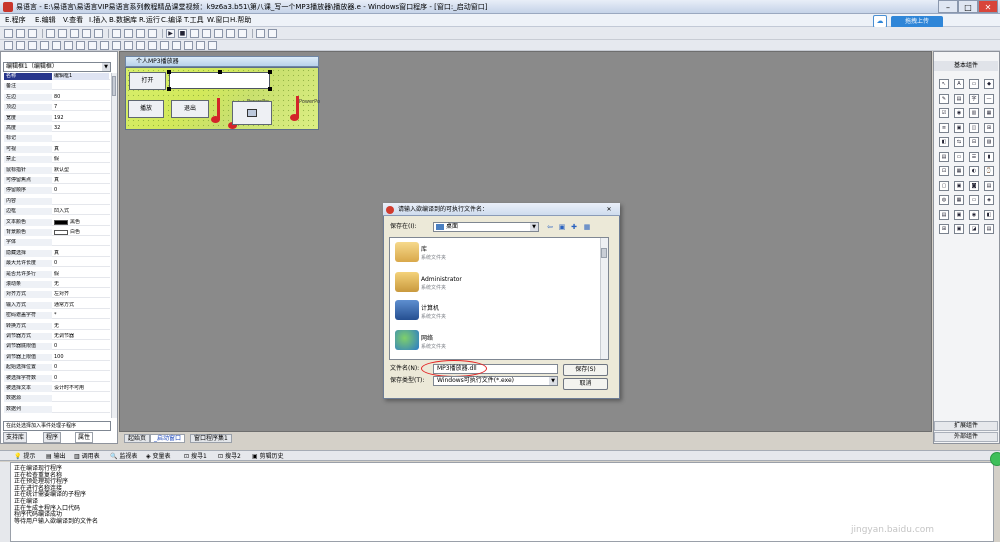  I want to click on step-over-icon, so click(206, 33).